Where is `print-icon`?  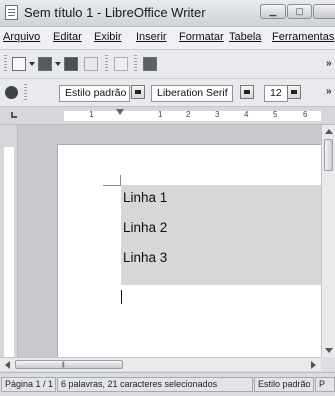 print-icon is located at coordinates (150, 64).